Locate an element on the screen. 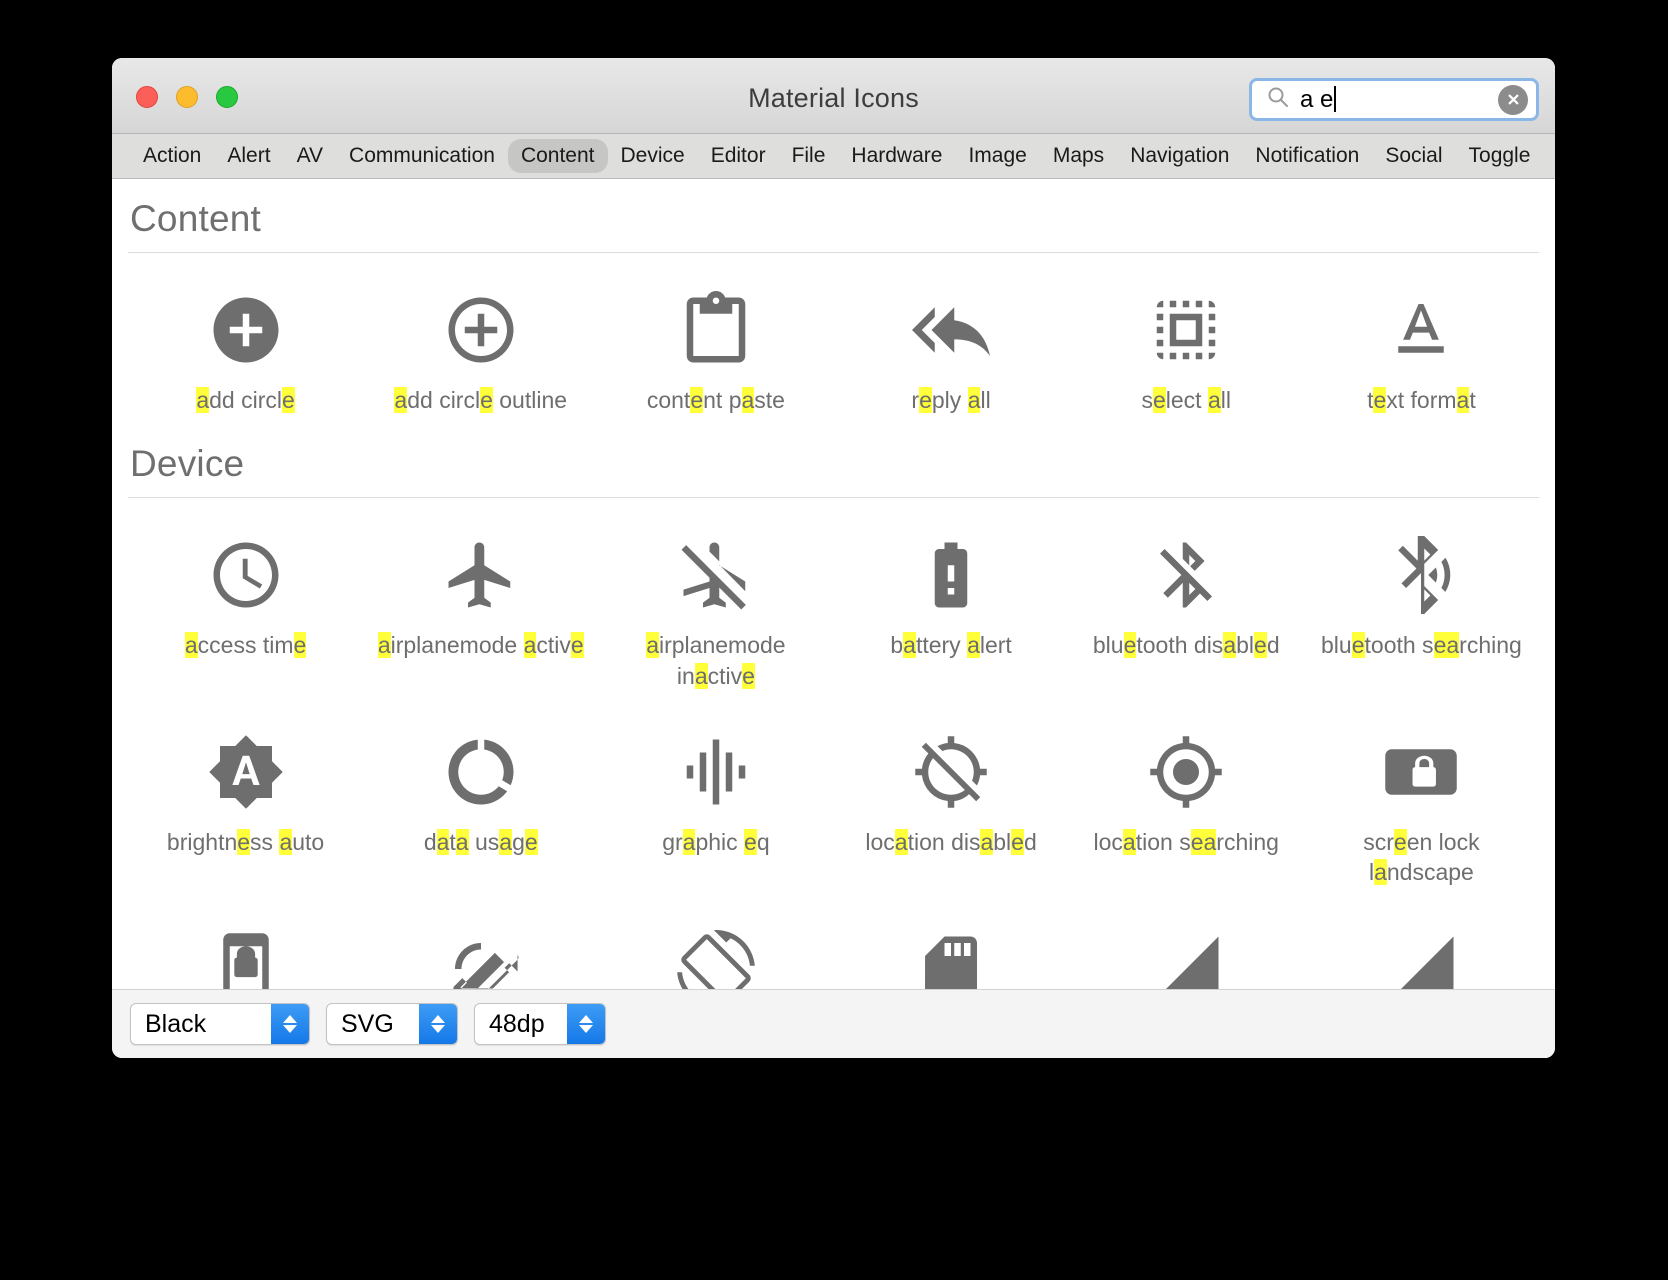 The width and height of the screenshot is (1668, 1280). tab-file: File is located at coordinates (809, 156).